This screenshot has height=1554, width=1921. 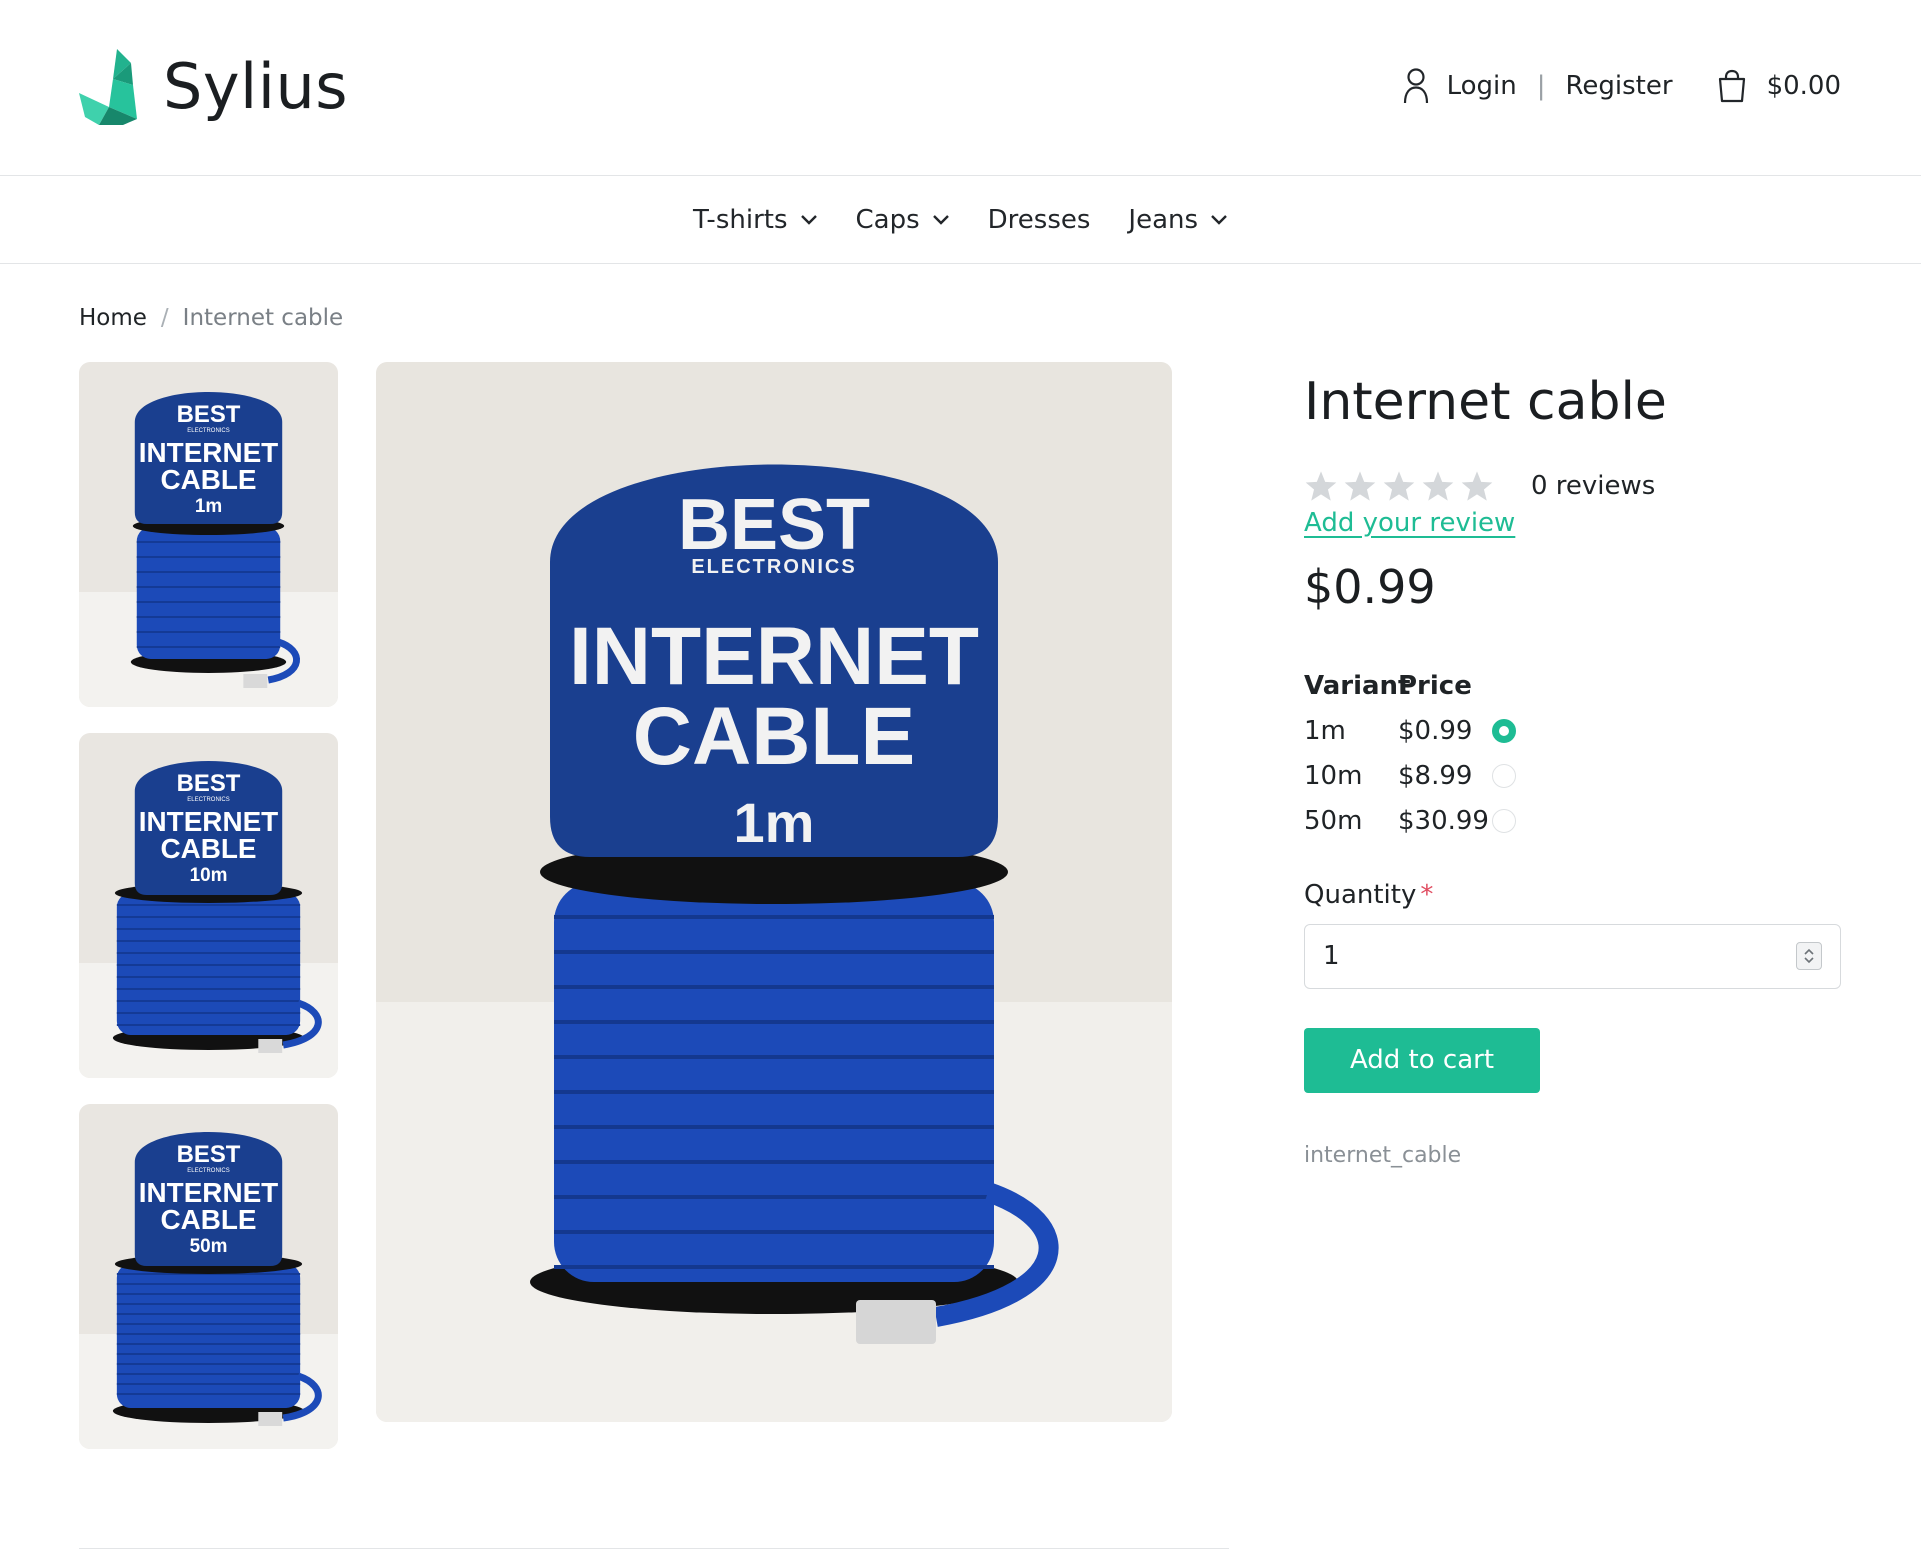 I want to click on cable-spool-image: BEST ELECTRONICS INTERNET CABLE 10m, so click(x=208, y=905).